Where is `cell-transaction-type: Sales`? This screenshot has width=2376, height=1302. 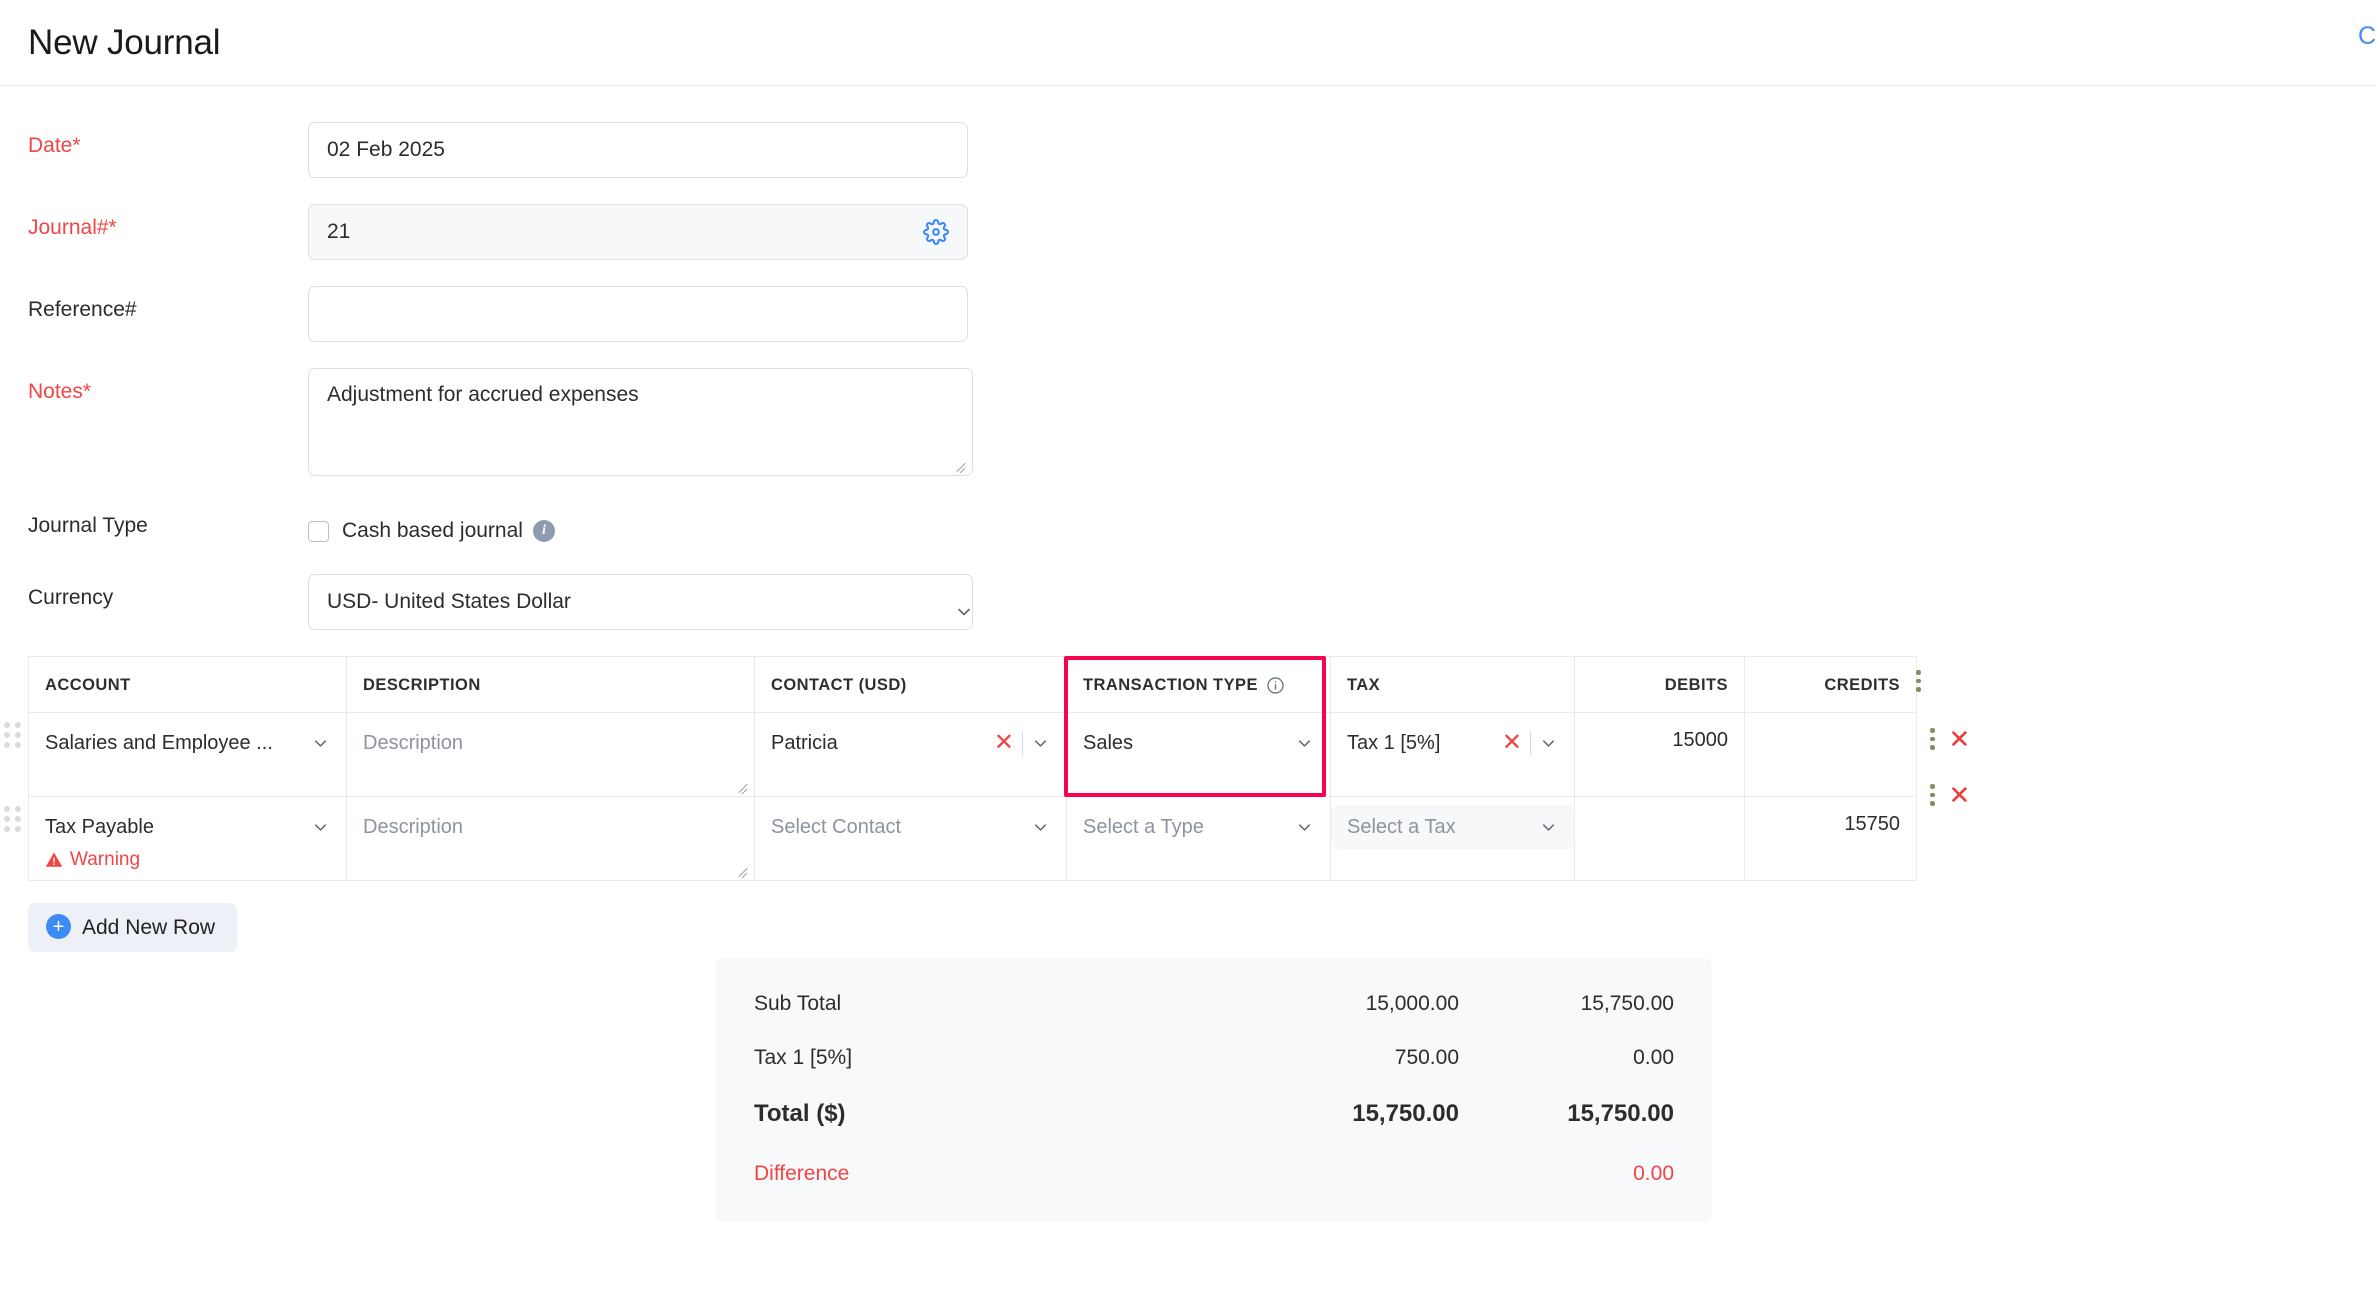 cell-transaction-type: Sales is located at coordinates (1198, 754).